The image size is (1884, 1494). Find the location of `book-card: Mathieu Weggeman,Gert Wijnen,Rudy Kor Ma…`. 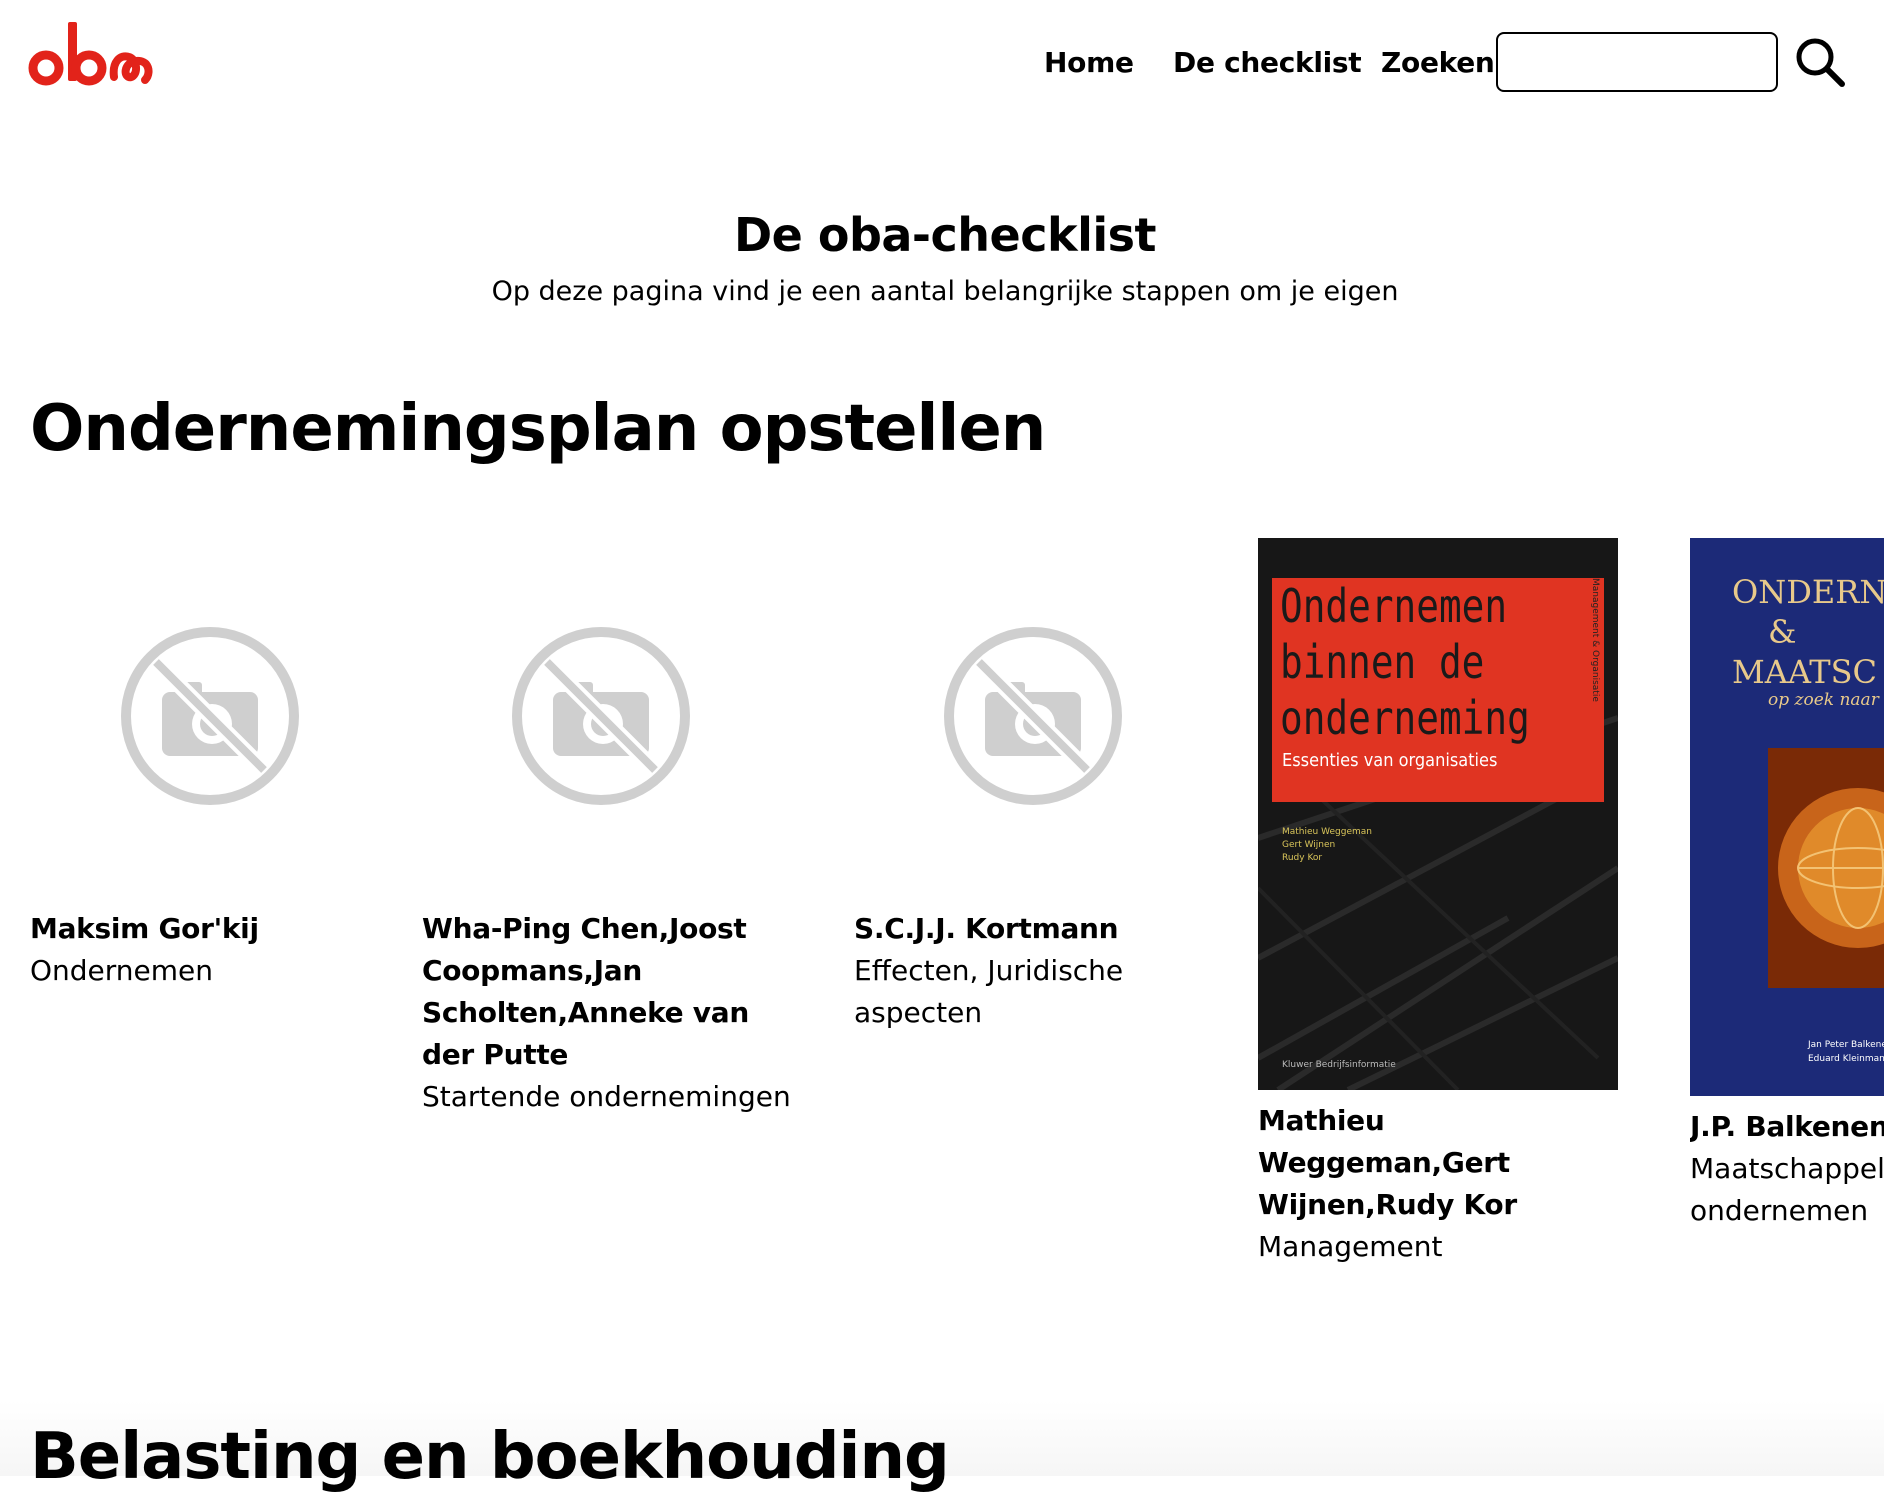

book-card: Mathieu Weggeman,Gert Wijnen,Rudy Kor Ma… is located at coordinates (1448, 1184).